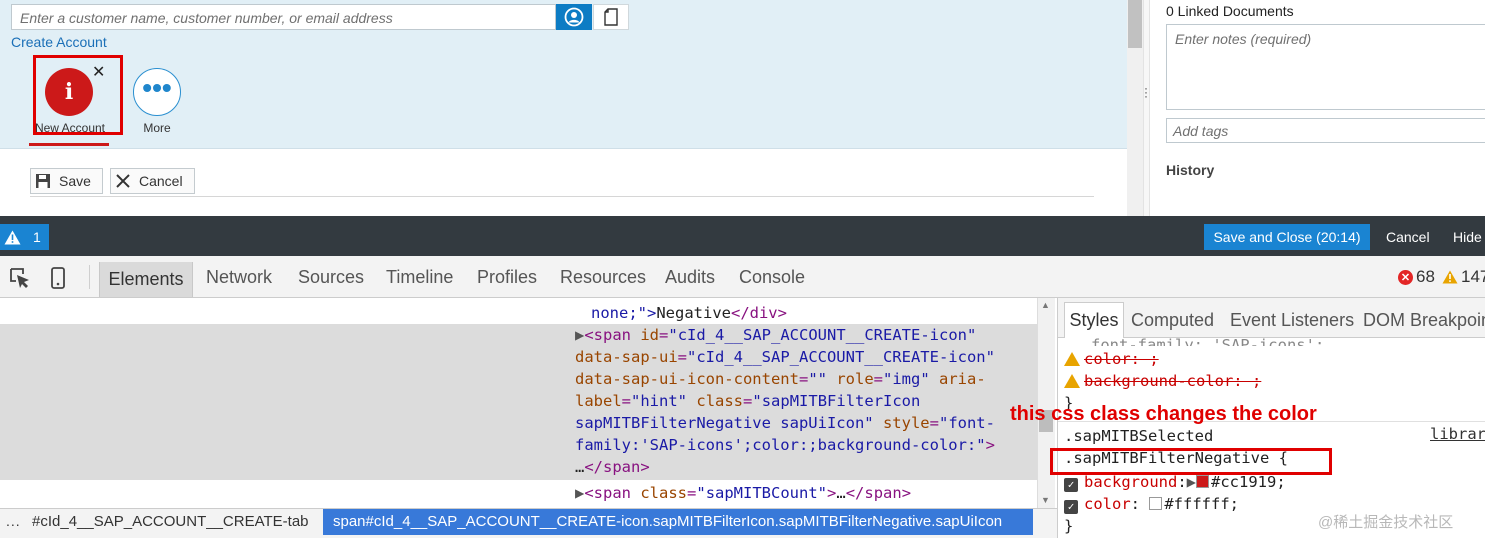 The width and height of the screenshot is (1485, 538). Describe the element at coordinates (1425, 276) in the screenshot. I see `error-count: 68` at that location.